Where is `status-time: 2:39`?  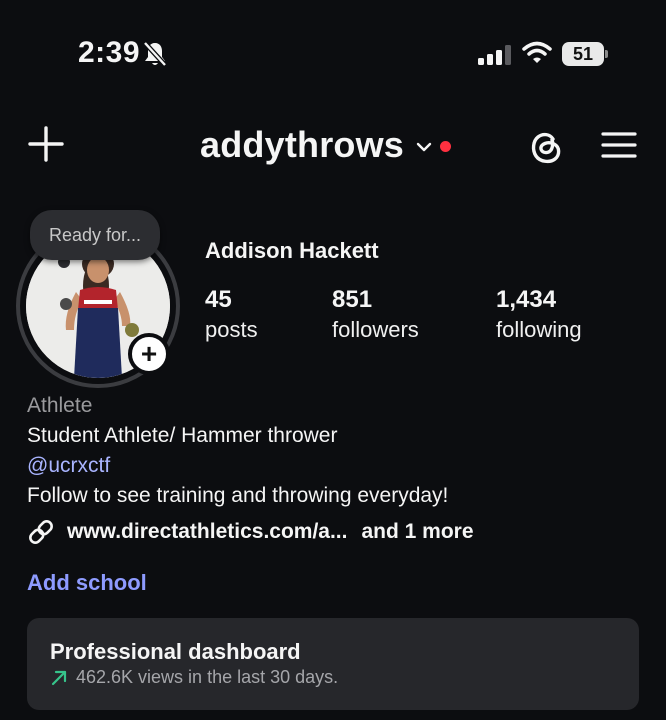
status-time: 2:39 is located at coordinates (109, 52).